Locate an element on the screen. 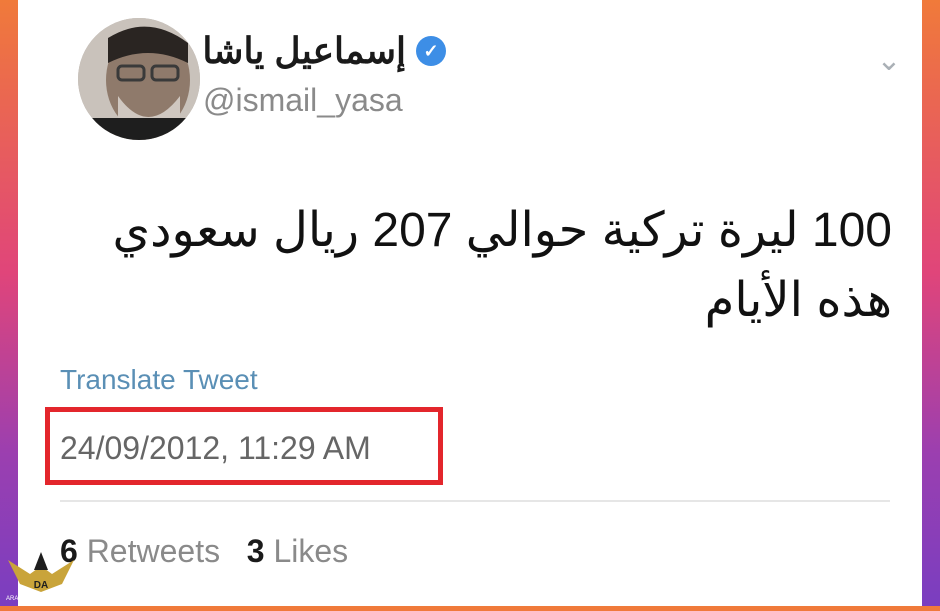  likes-count: 3 is located at coordinates (256, 551).